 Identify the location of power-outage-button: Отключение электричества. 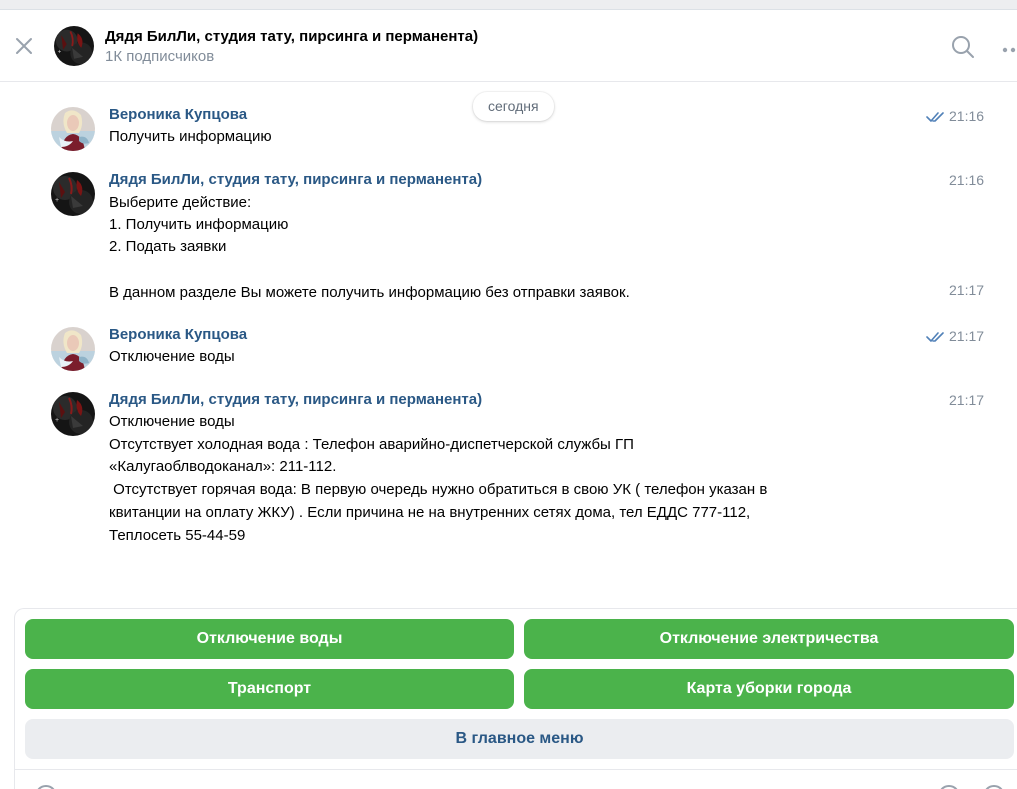
(769, 639).